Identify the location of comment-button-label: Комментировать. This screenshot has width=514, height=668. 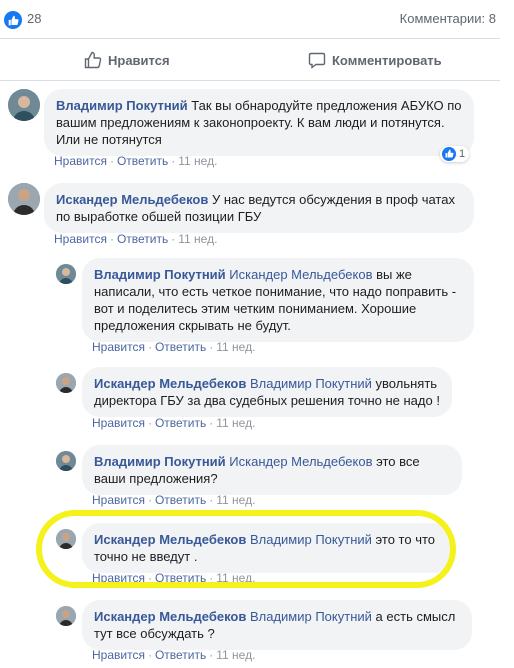
(387, 60).